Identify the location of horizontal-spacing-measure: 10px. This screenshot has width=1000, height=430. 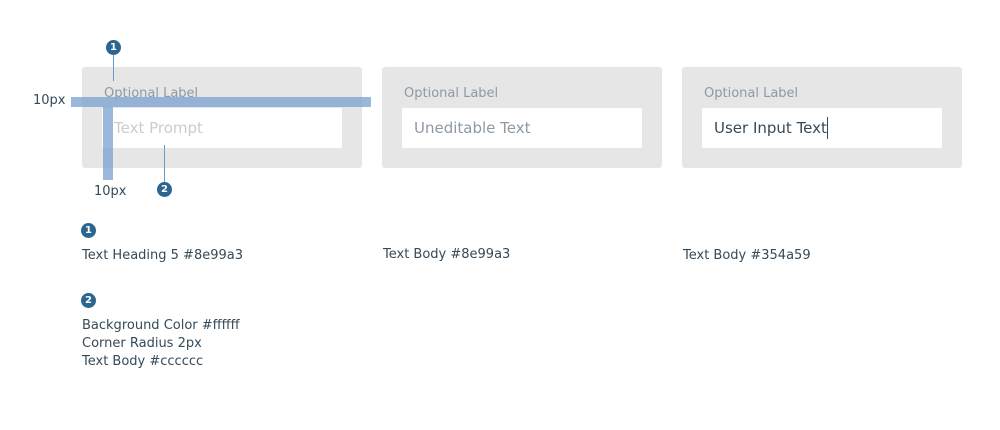
(49, 100).